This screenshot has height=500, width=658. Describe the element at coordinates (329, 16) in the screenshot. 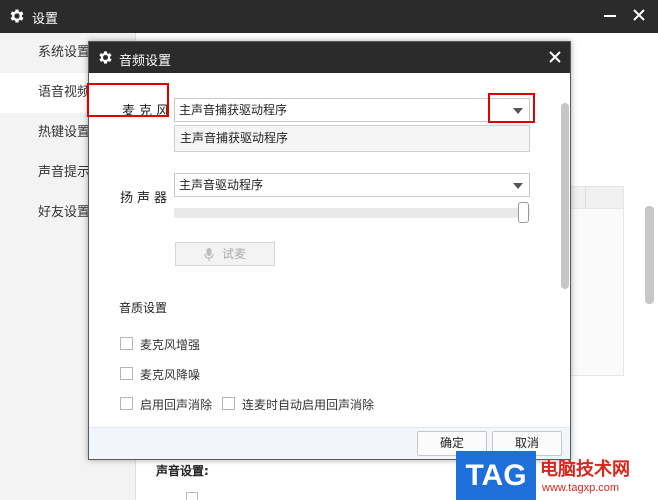

I see `window-titlebar: 设置` at that location.